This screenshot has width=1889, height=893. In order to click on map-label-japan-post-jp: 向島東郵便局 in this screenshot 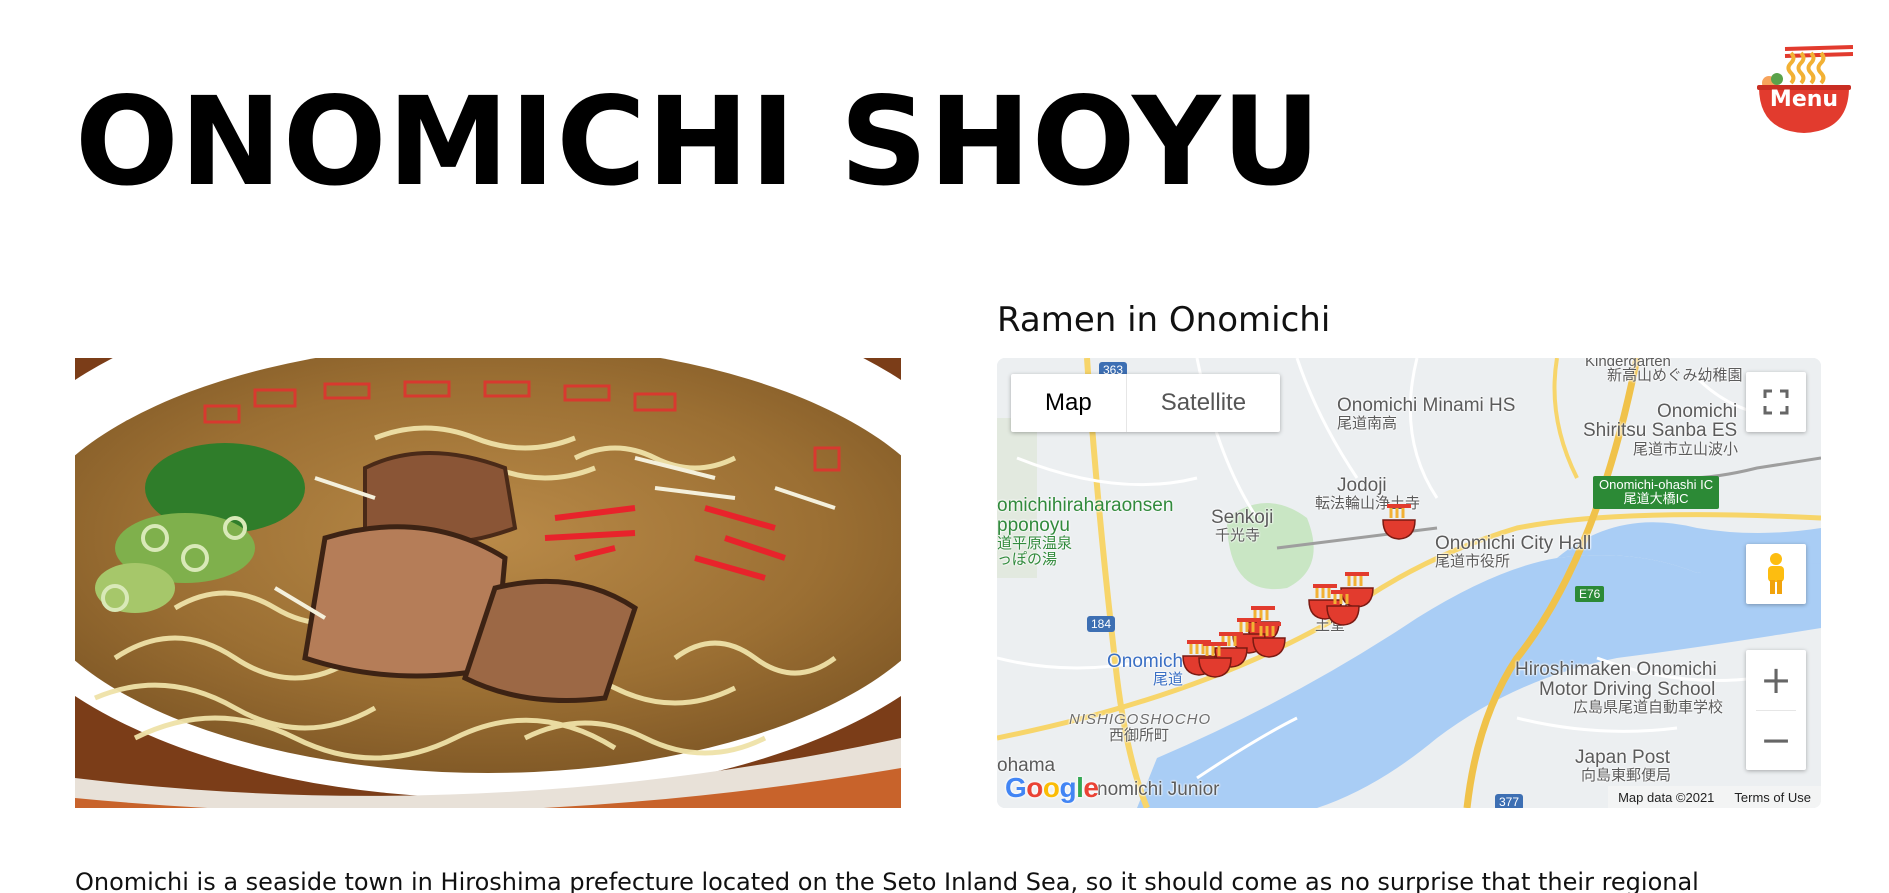, I will do `click(1626, 775)`.